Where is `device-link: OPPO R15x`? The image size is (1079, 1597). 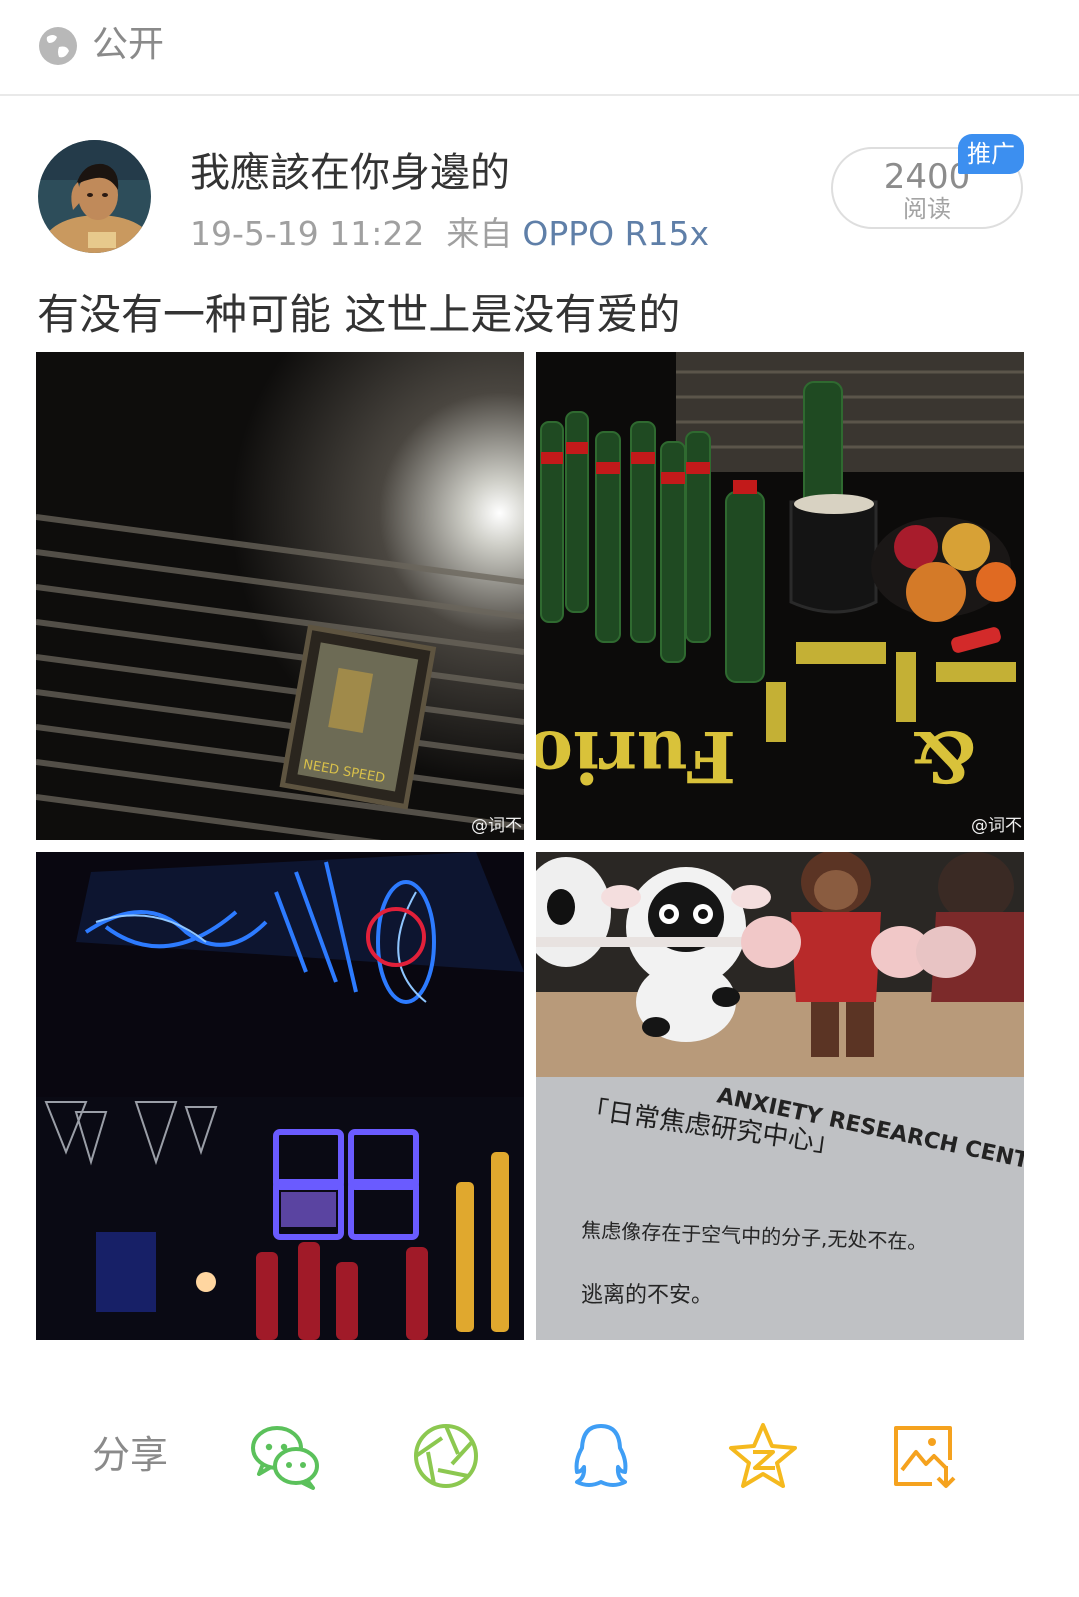 device-link: OPPO R15x is located at coordinates (615, 233).